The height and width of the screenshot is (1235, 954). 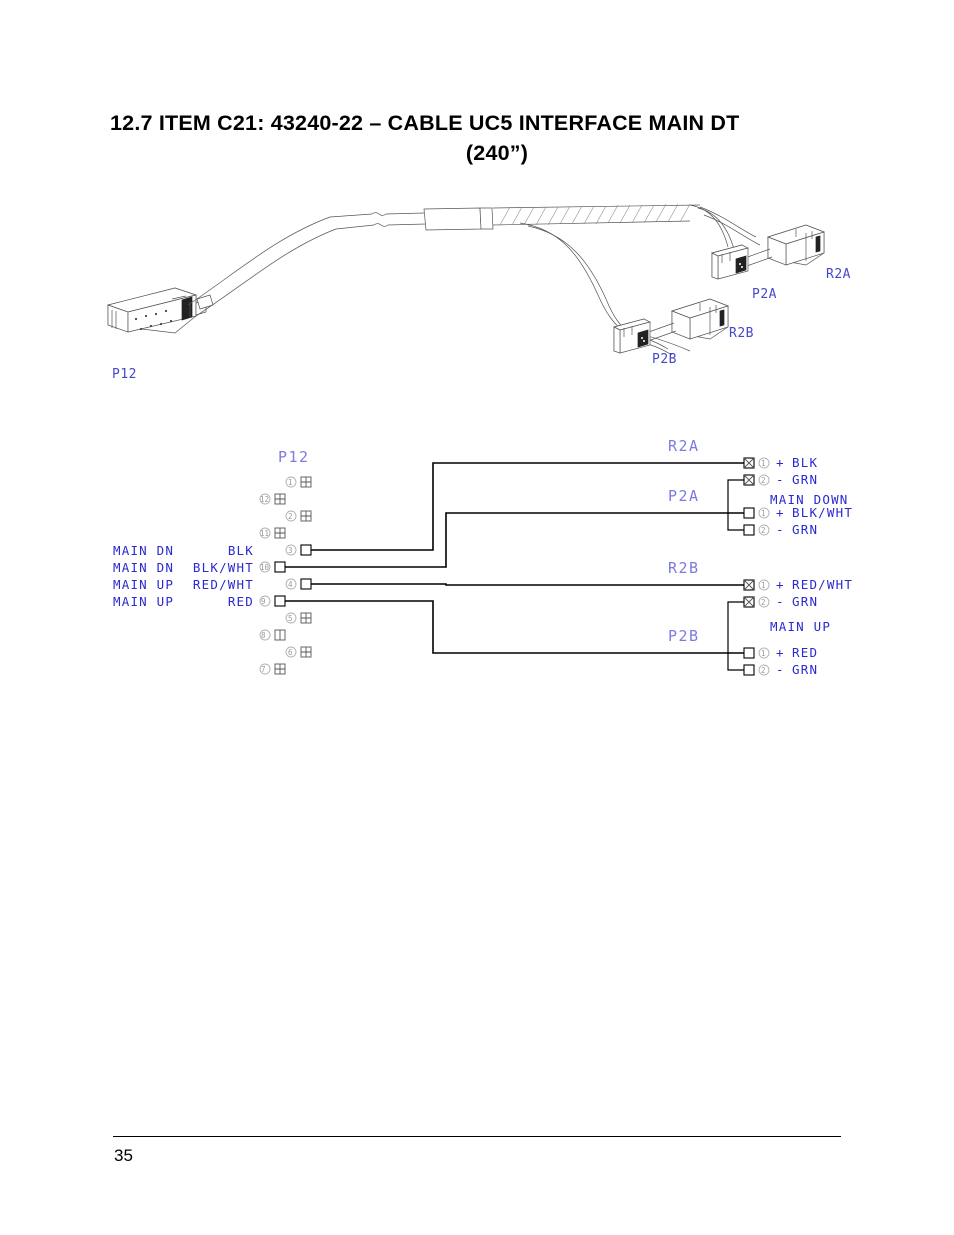 I want to click on page-title-line2: (240”), so click(x=497, y=153).